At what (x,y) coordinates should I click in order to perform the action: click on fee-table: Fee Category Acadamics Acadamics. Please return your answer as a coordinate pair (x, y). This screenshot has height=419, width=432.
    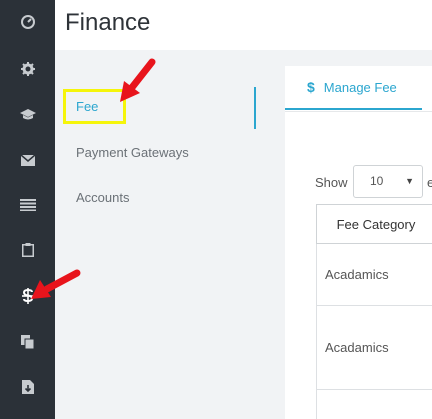
    Looking at the image, I should click on (374, 311).